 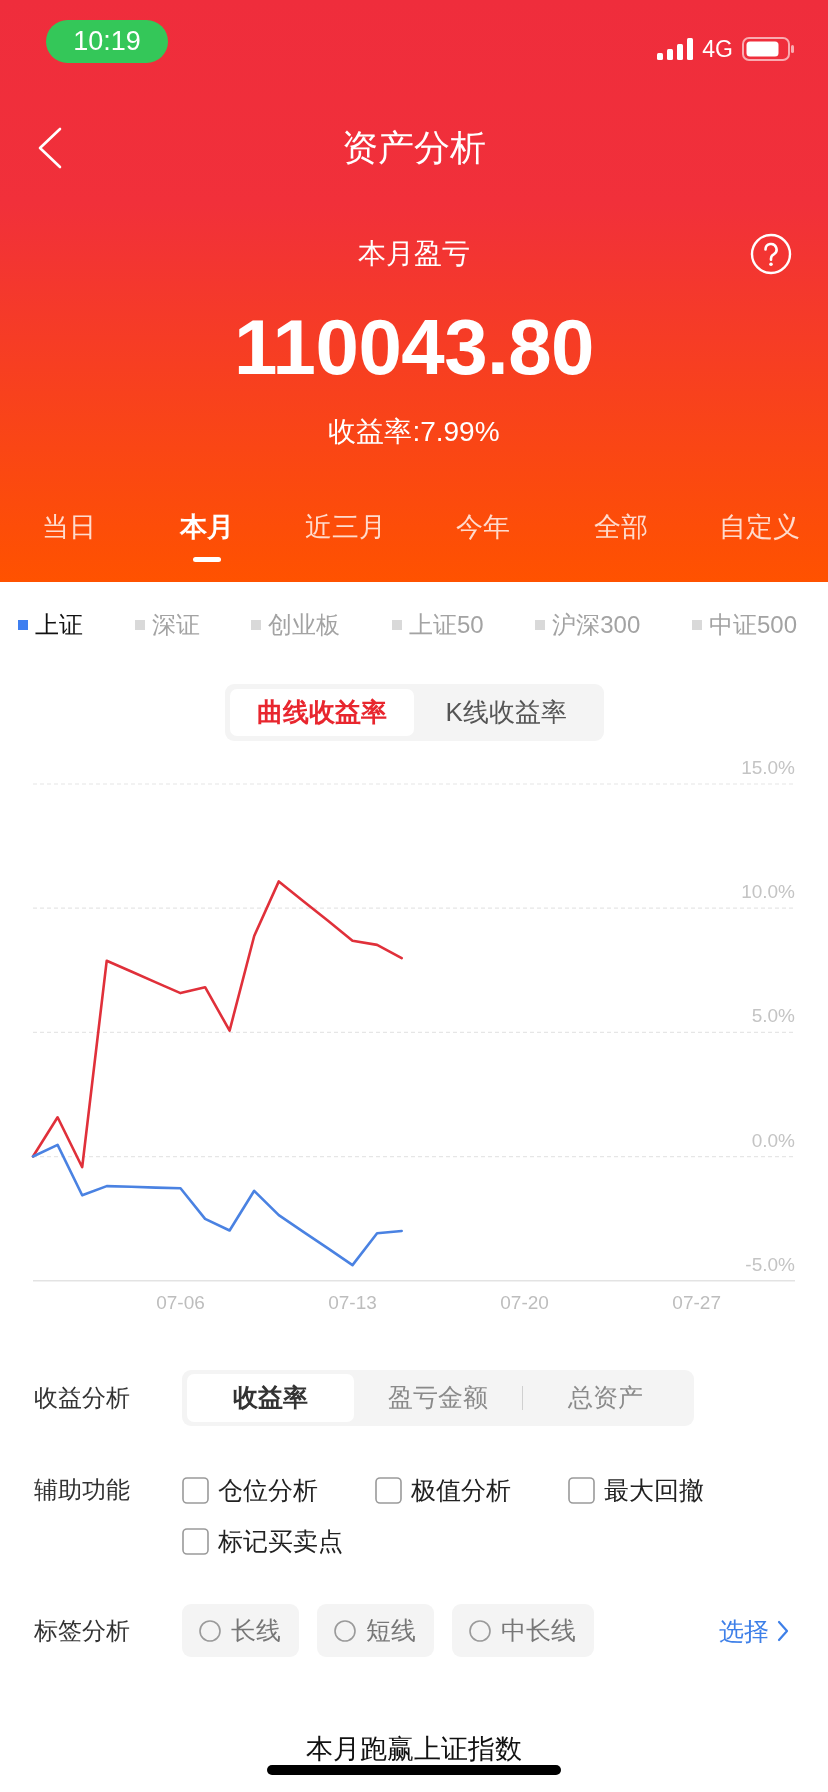 I want to click on y-axis-label: 15.0%, so click(x=768, y=767).